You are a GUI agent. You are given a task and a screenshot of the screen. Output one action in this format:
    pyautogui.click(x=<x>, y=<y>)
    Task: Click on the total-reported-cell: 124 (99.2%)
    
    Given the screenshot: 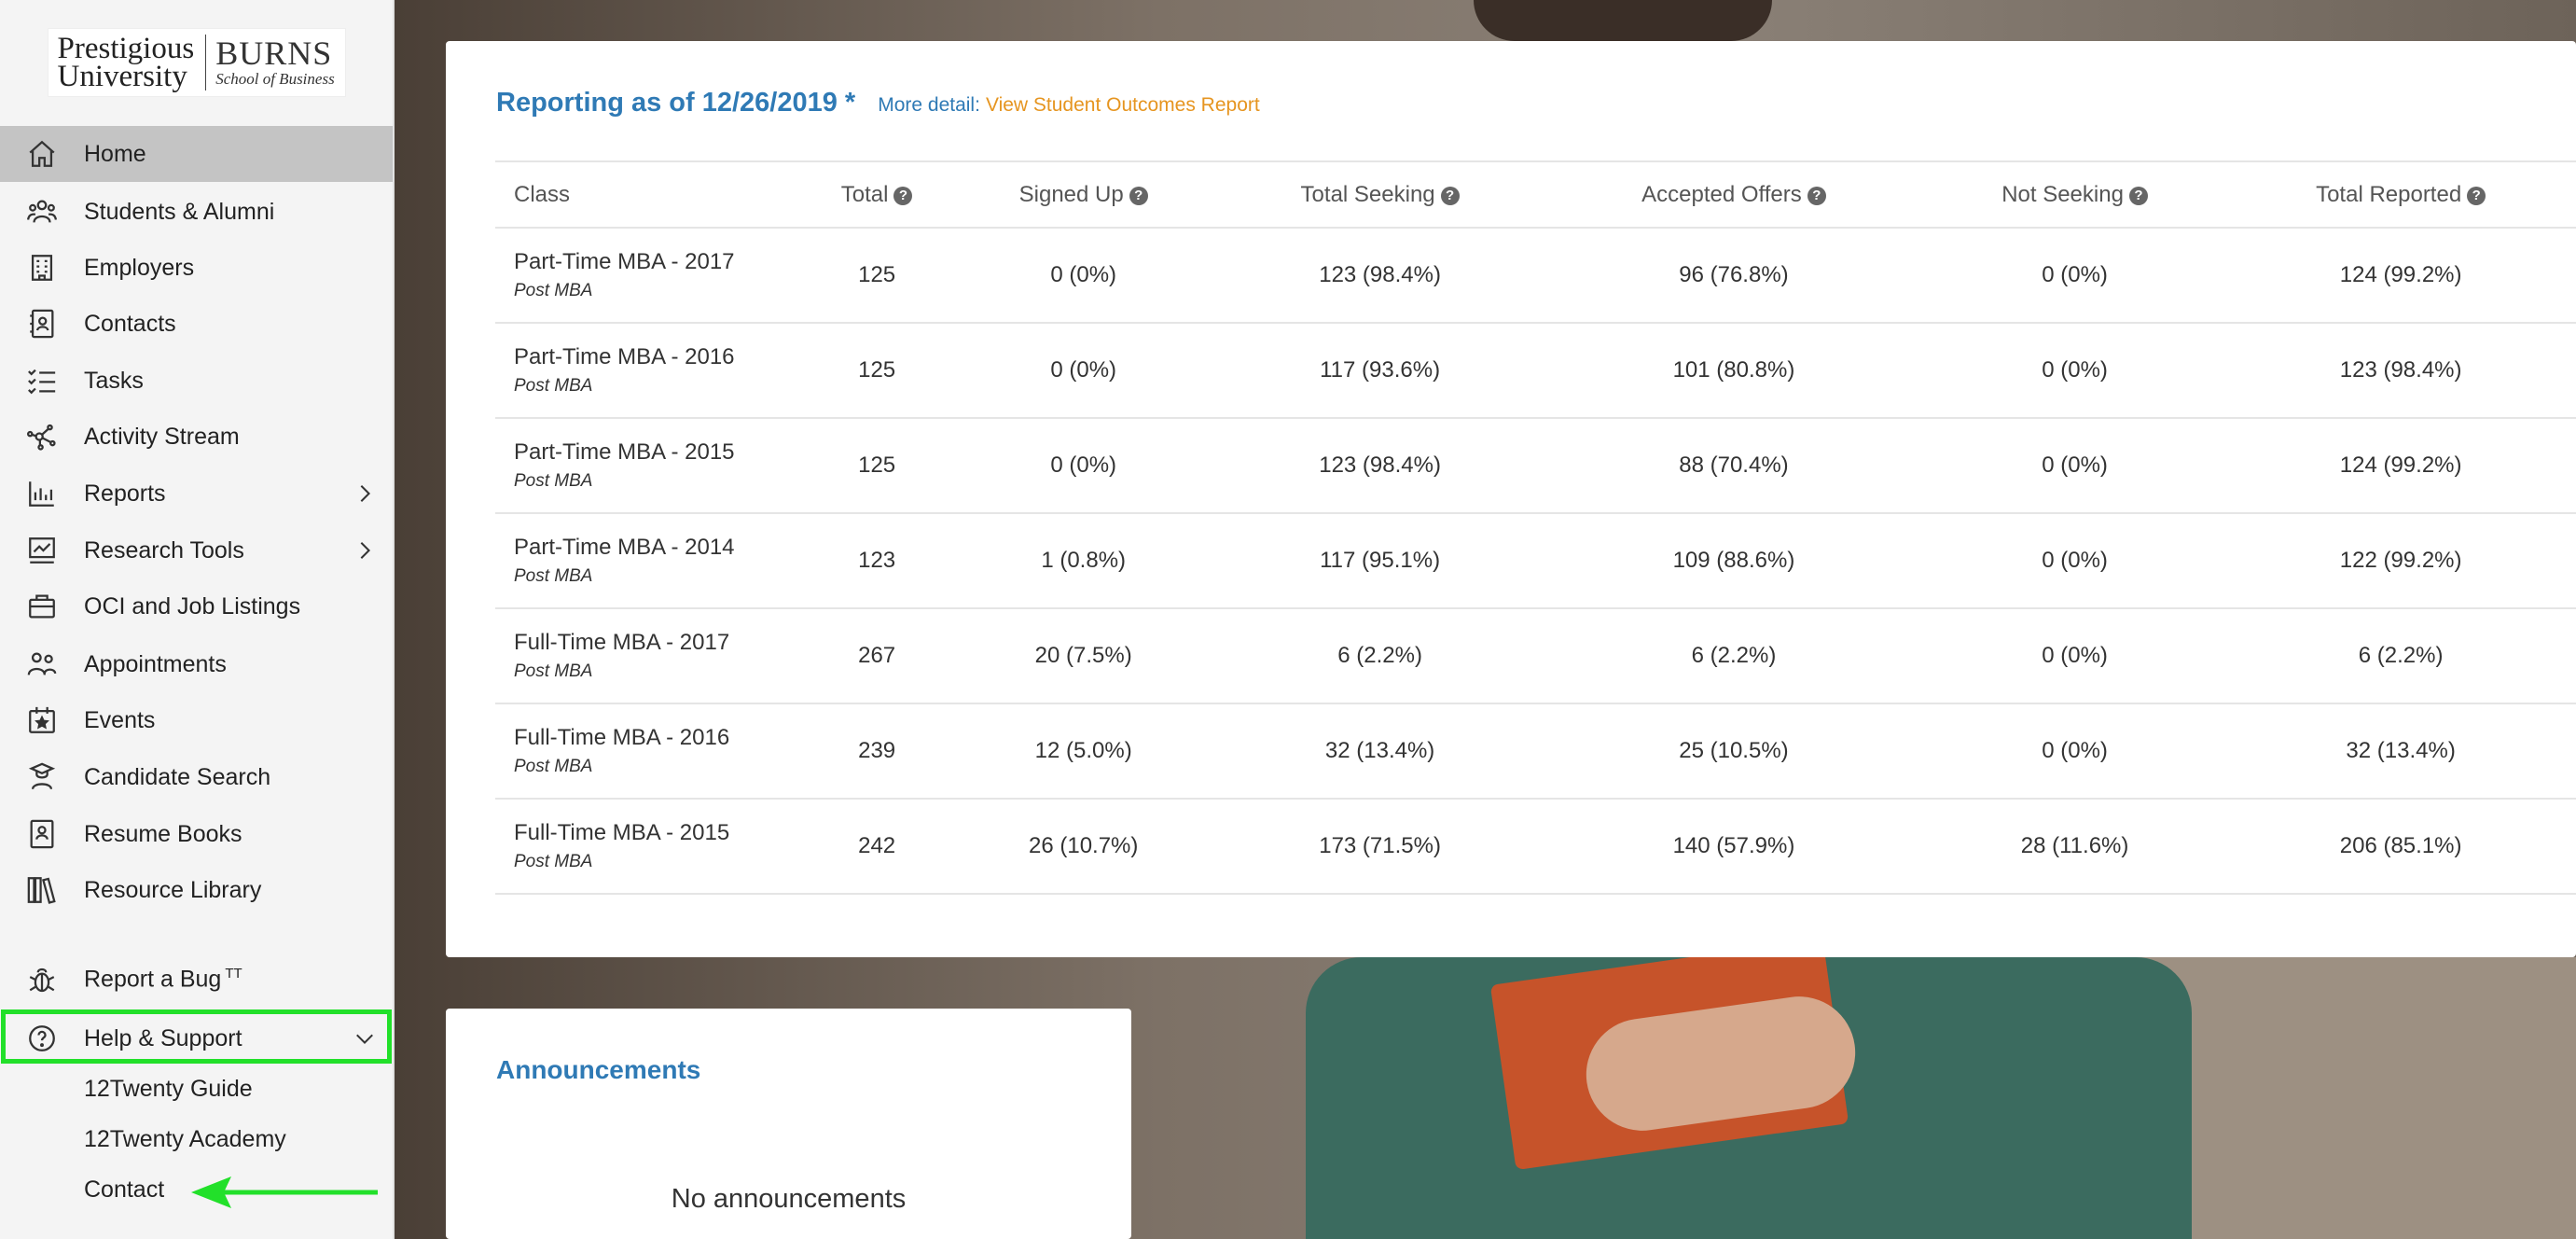 What is the action you would take?
    pyautogui.click(x=2400, y=465)
    